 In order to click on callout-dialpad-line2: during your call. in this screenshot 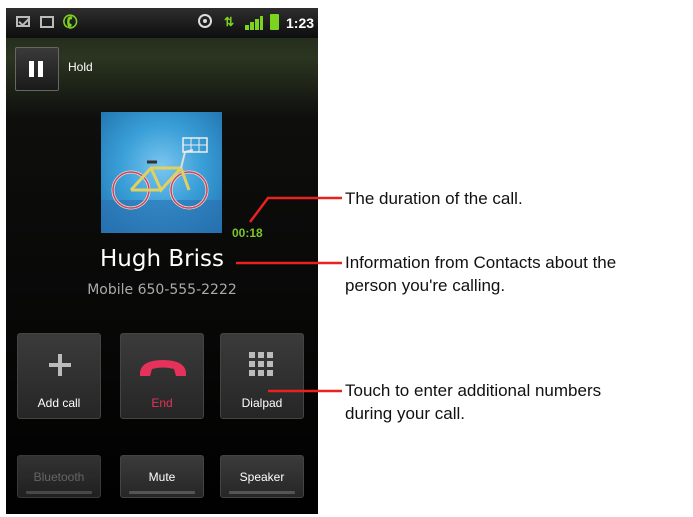, I will do `click(405, 413)`.